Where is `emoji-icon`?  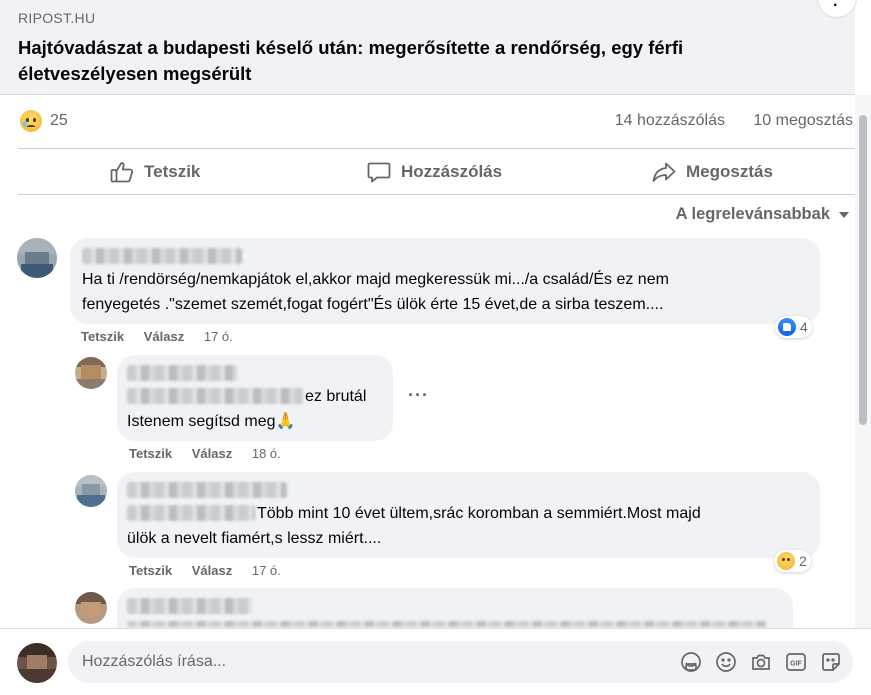
emoji-icon is located at coordinates (726, 662).